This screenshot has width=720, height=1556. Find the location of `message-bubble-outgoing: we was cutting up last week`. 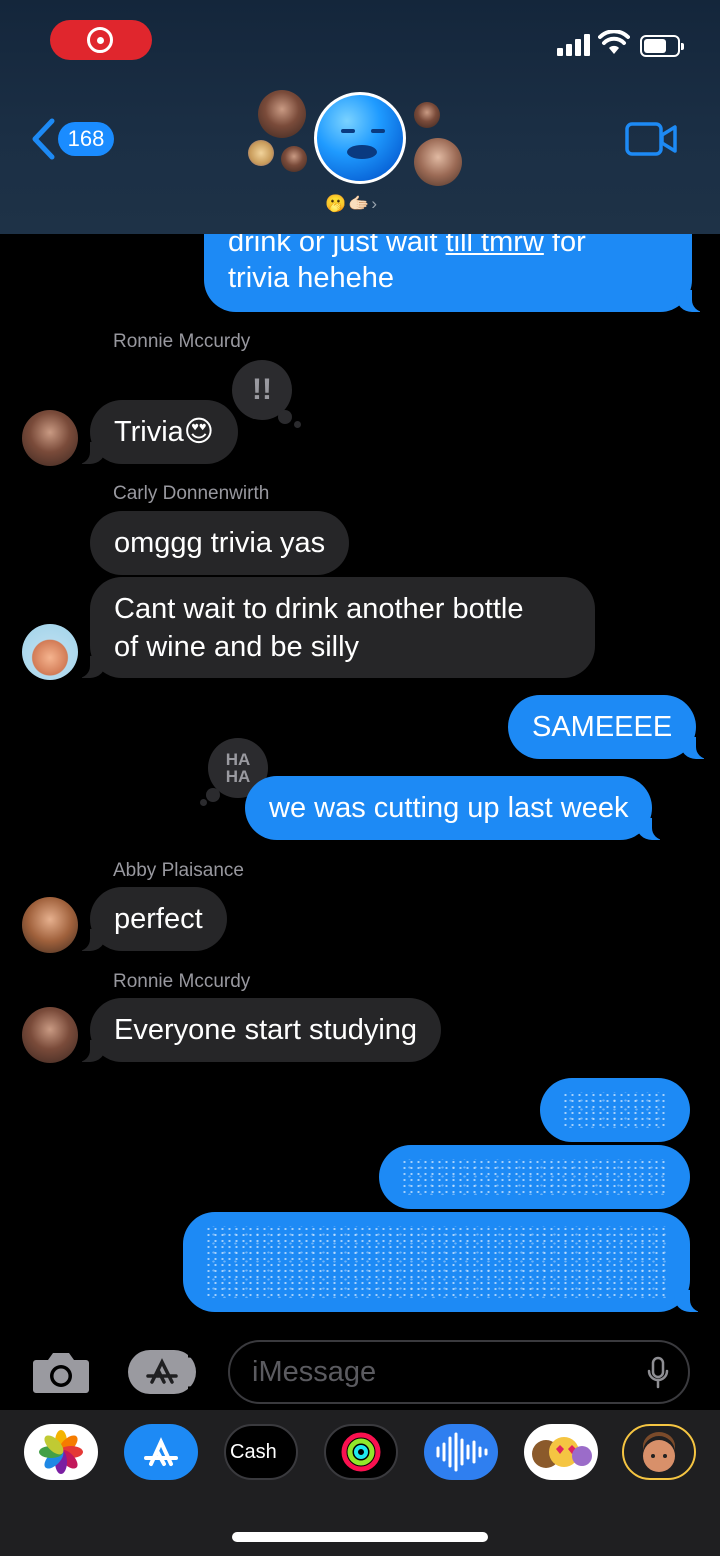

message-bubble-outgoing: we was cutting up last week is located at coordinates (458, 808).